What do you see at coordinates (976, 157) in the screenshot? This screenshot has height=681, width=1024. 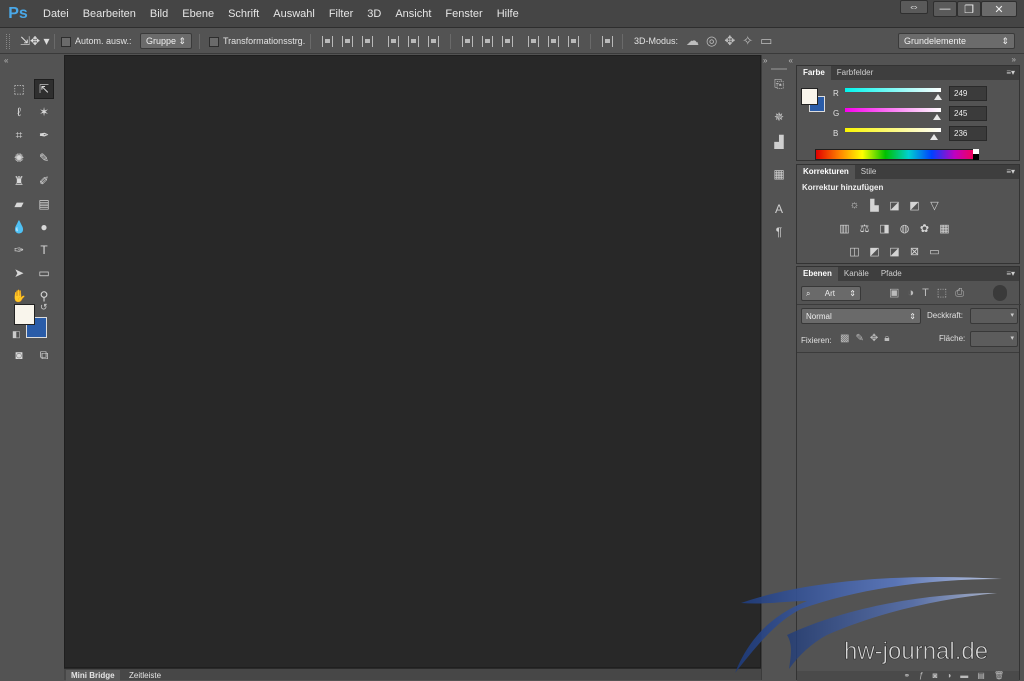 I see `spectrum-black-swatch` at bounding box center [976, 157].